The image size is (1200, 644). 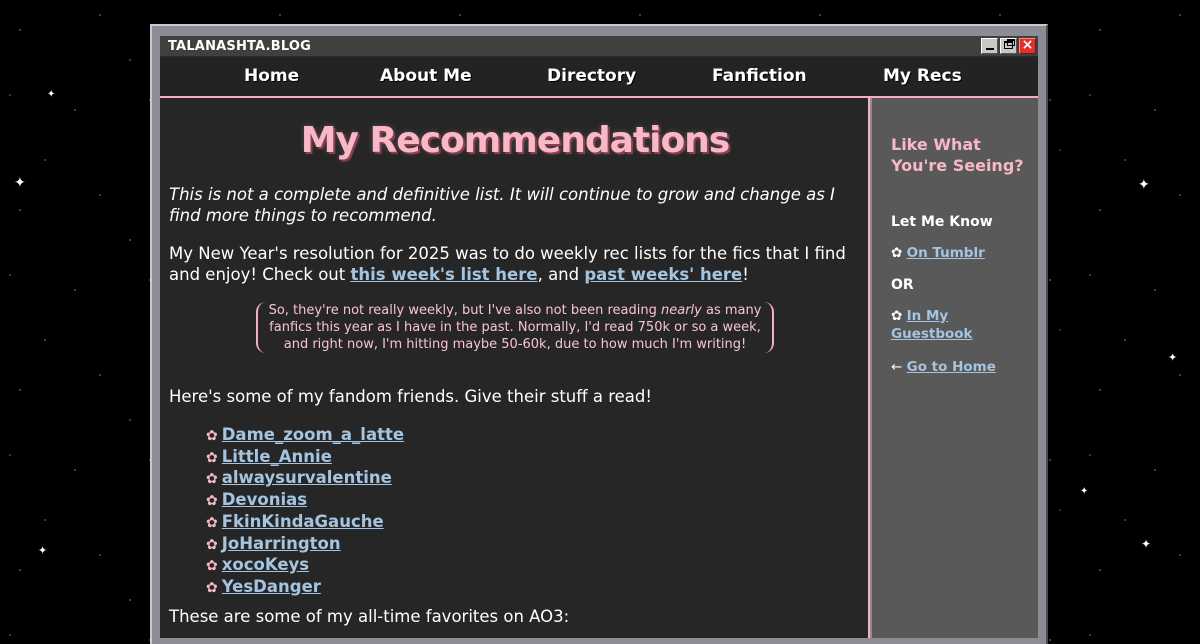 I want to click on nav-item-fanfiction: Fanfiction, so click(x=759, y=76).